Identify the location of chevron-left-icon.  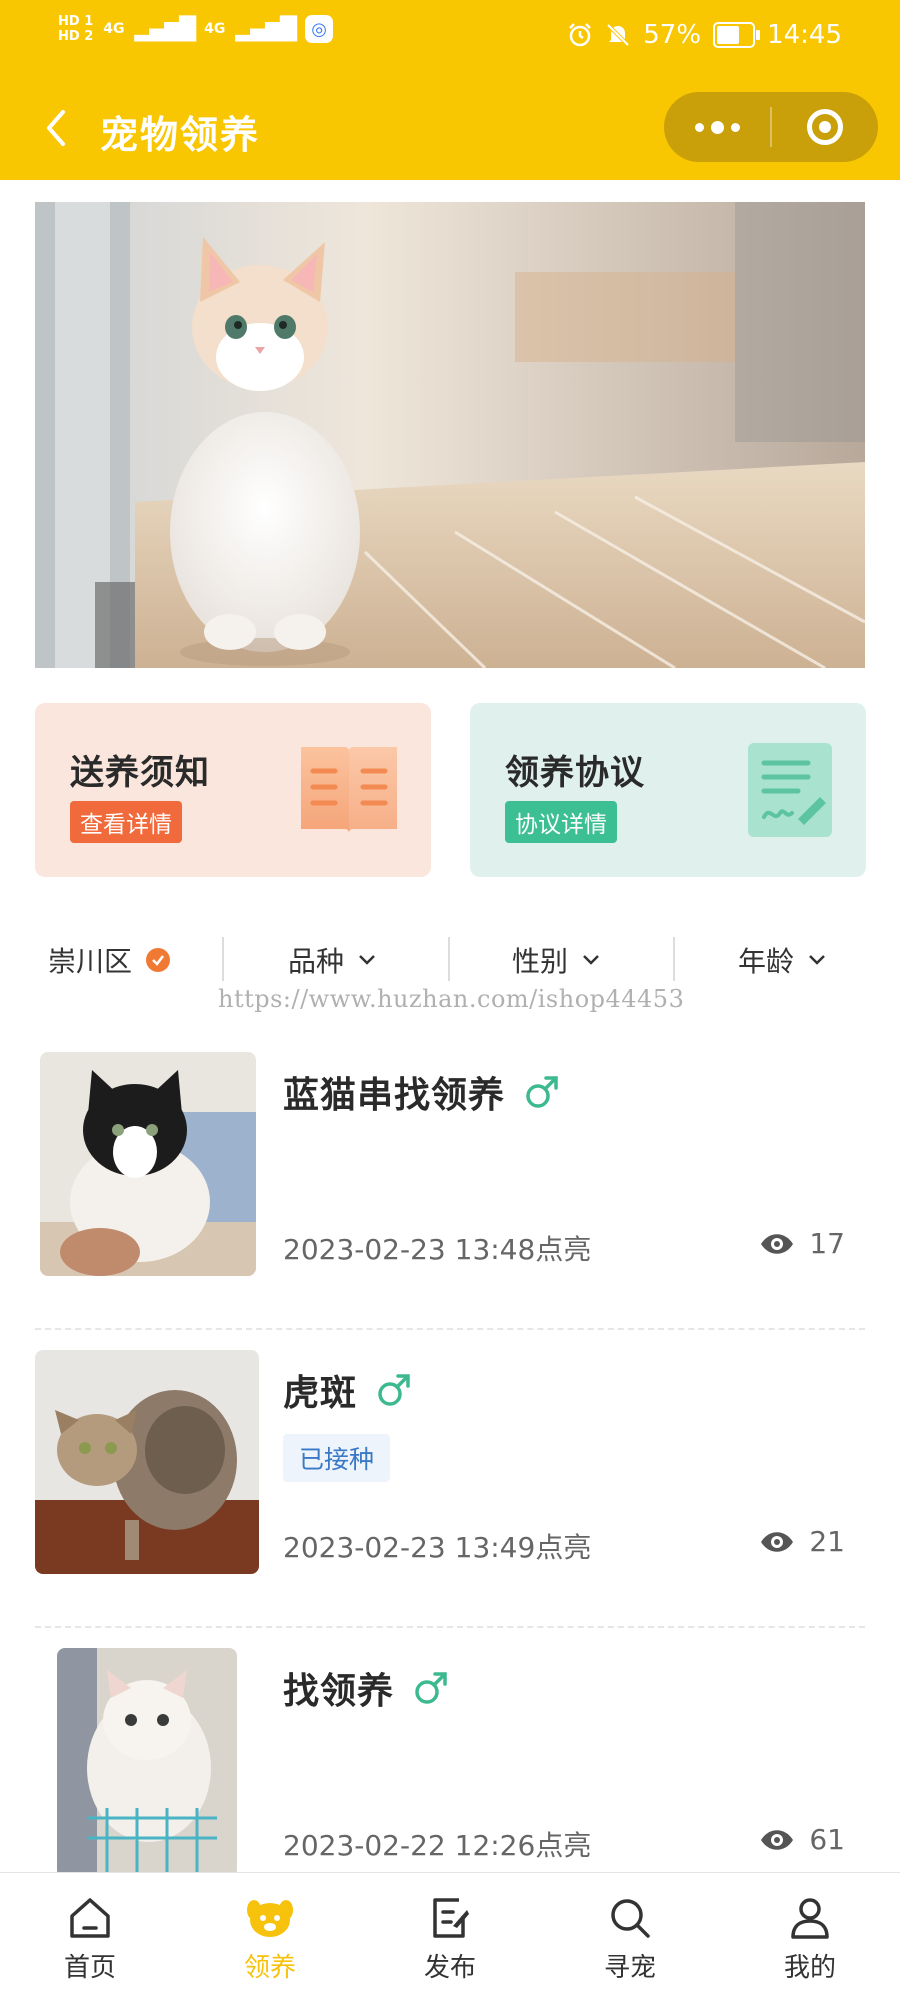
(56, 128).